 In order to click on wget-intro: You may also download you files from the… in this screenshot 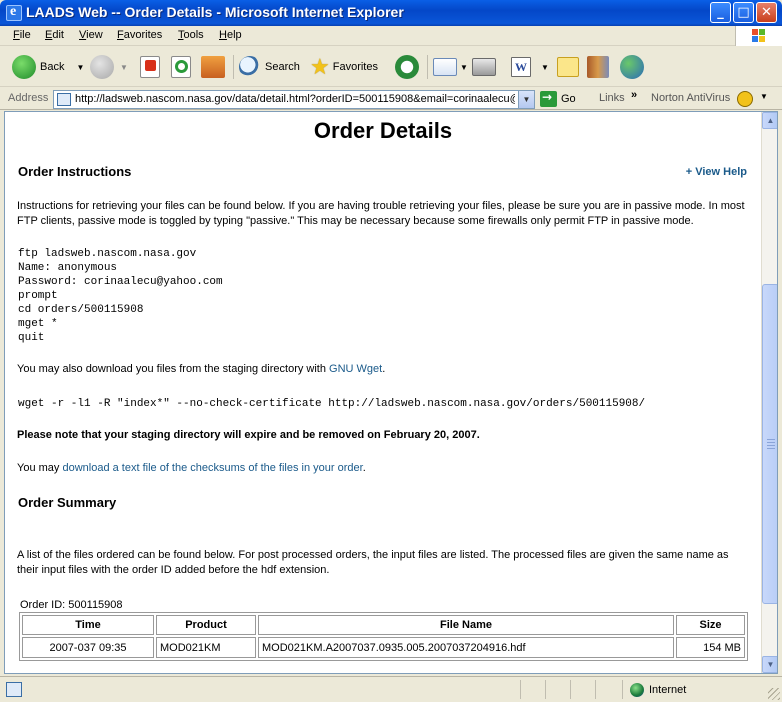, I will do `click(384, 369)`.